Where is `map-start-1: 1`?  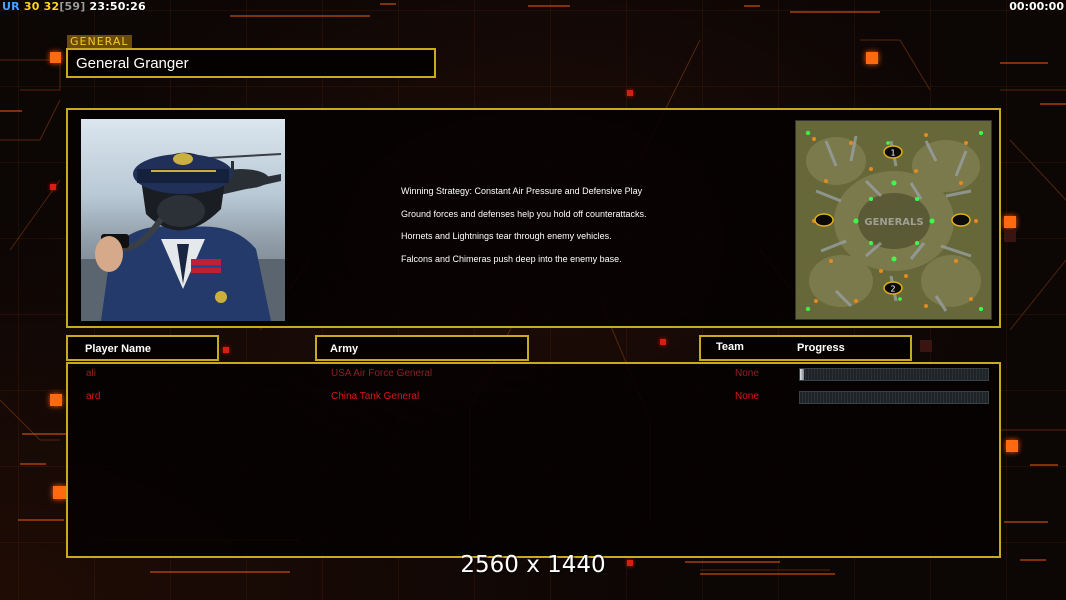 map-start-1: 1 is located at coordinates (893, 152).